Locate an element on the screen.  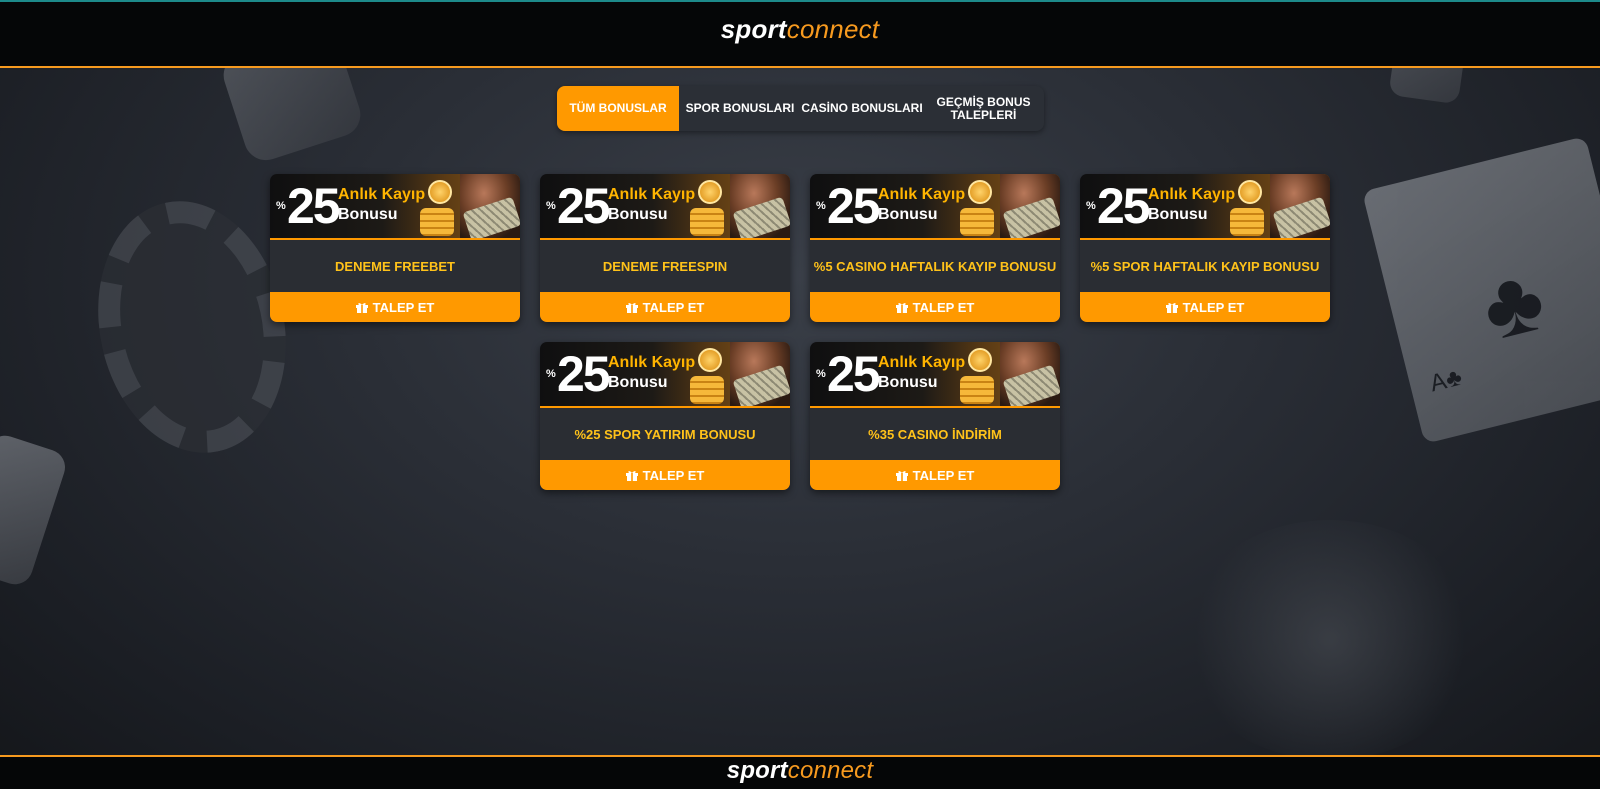
bonus-title: %35 CASINO İNDİRİM is located at coordinates (935, 434).